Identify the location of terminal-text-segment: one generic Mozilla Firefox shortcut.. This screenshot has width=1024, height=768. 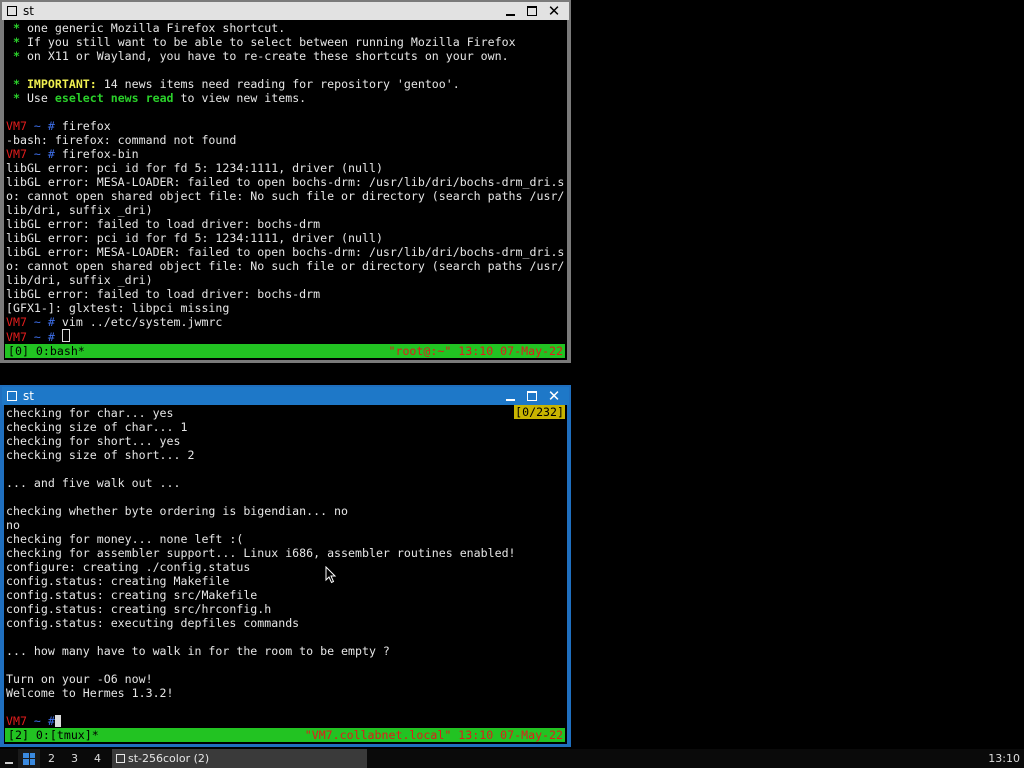
(156, 28).